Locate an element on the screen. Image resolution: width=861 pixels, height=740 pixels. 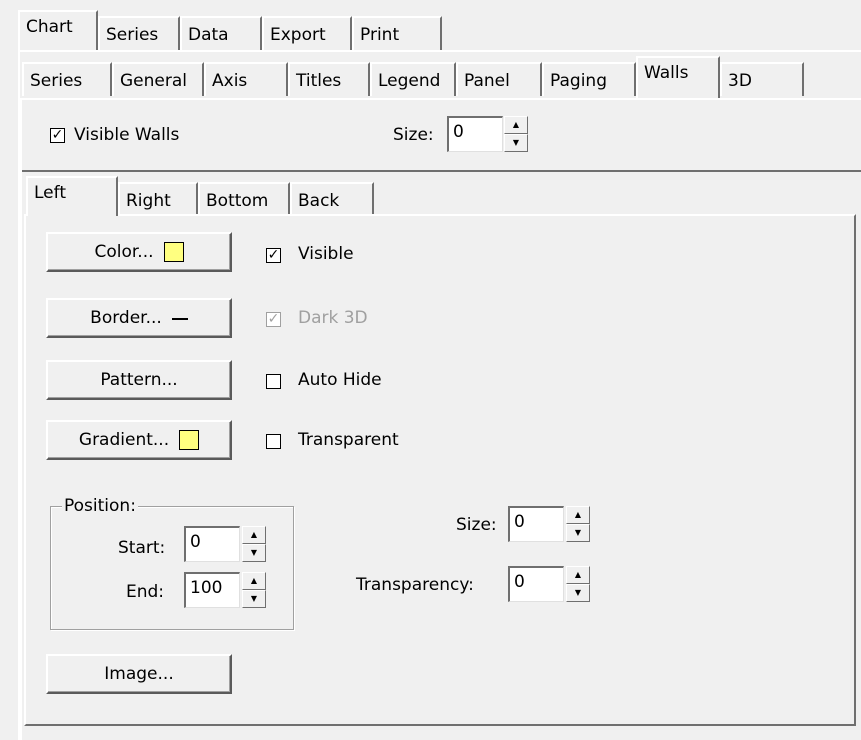
autohide-label: Auto Hide is located at coordinates (340, 380).